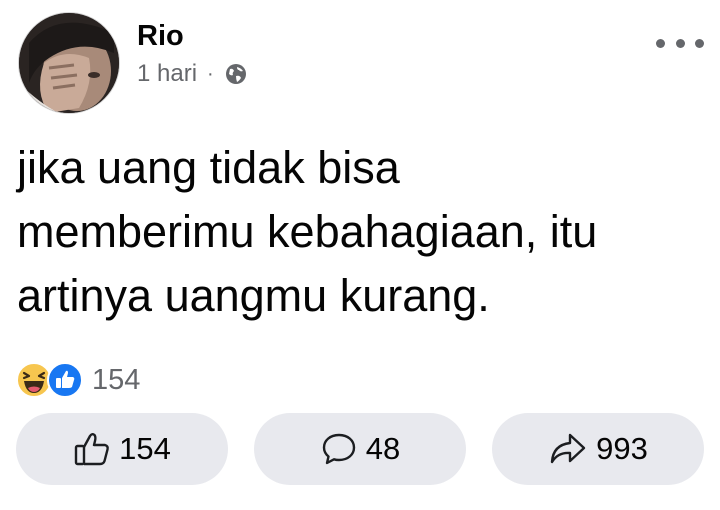  Describe the element at coordinates (116, 379) in the screenshot. I see `reaction-count: 154` at that location.